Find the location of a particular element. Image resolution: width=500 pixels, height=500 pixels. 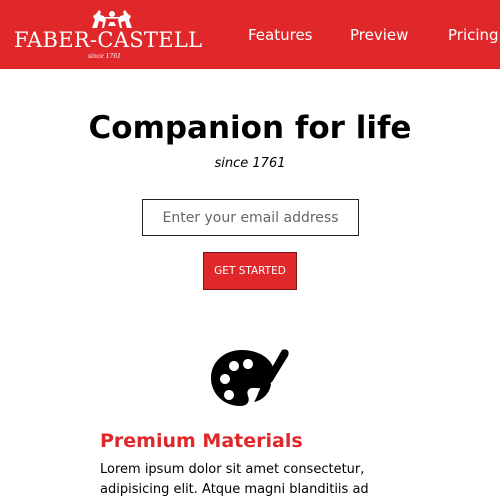

nav-link-pricing: Pricing is located at coordinates (473, 35).